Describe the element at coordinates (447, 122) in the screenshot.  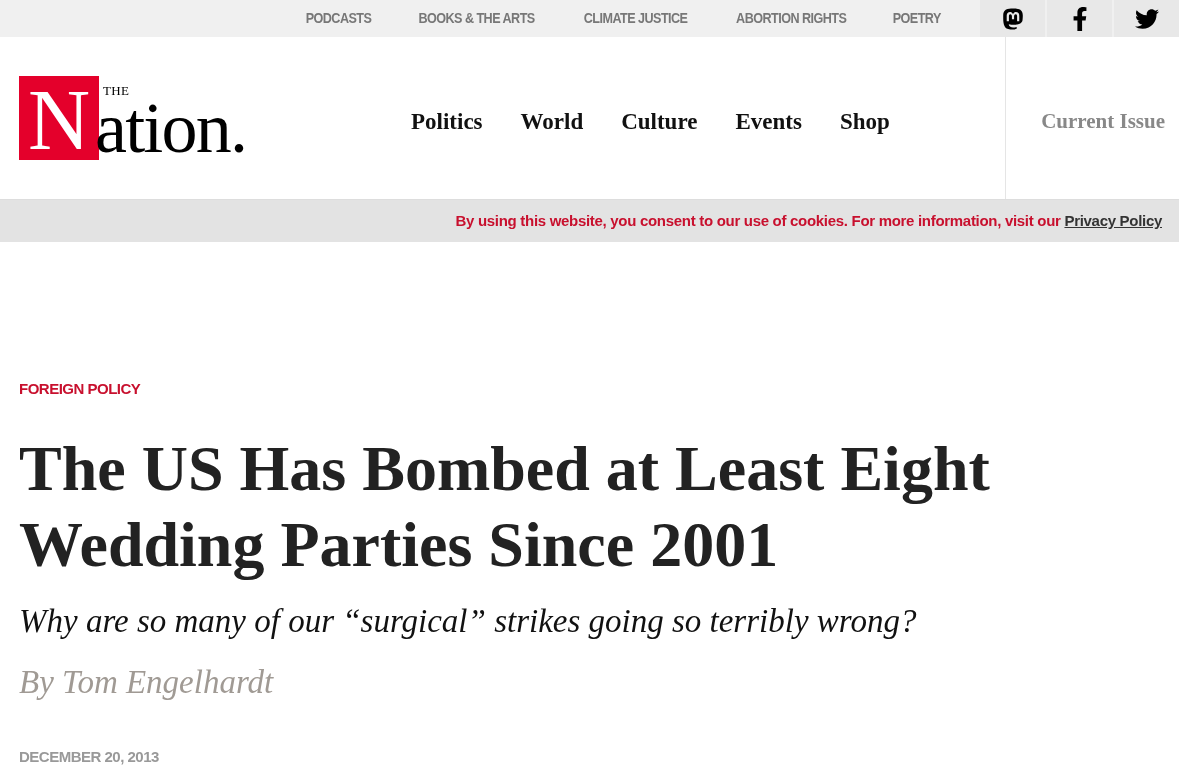
I see `main-nav-link: Politics` at that location.